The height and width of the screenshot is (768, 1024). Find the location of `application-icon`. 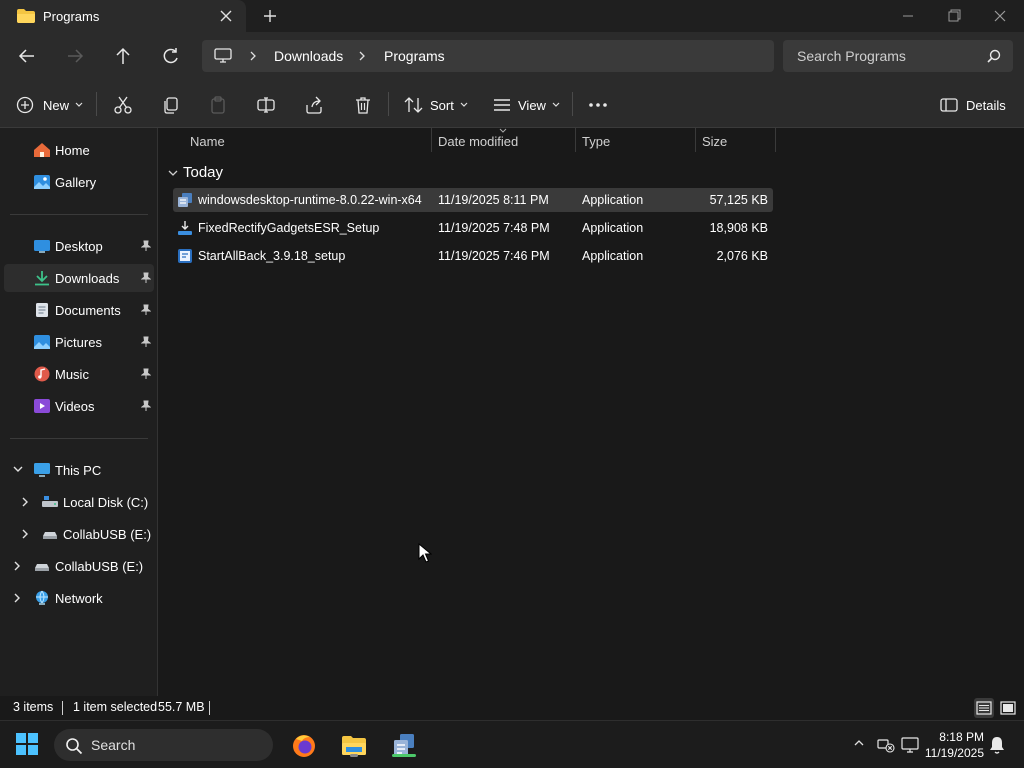

application-icon is located at coordinates (185, 256).